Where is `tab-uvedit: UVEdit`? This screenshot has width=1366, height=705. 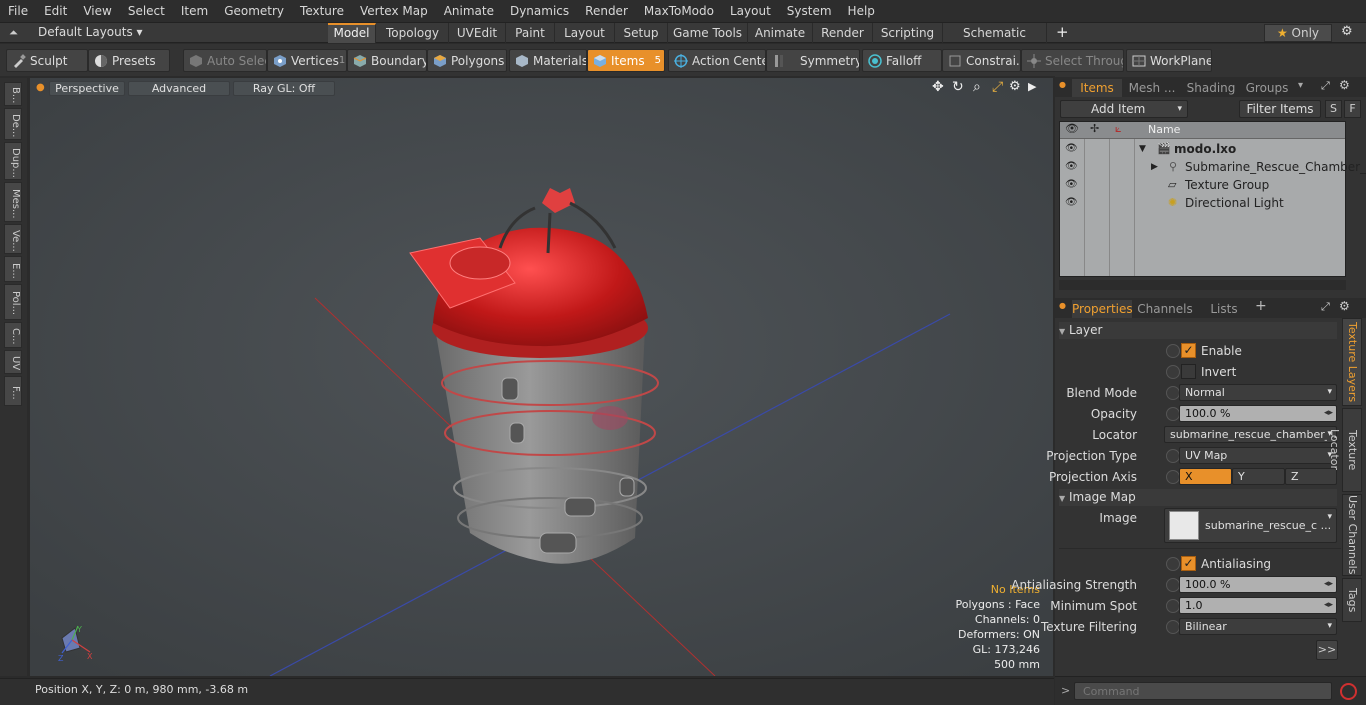 tab-uvedit: UVEdit is located at coordinates (477, 33).